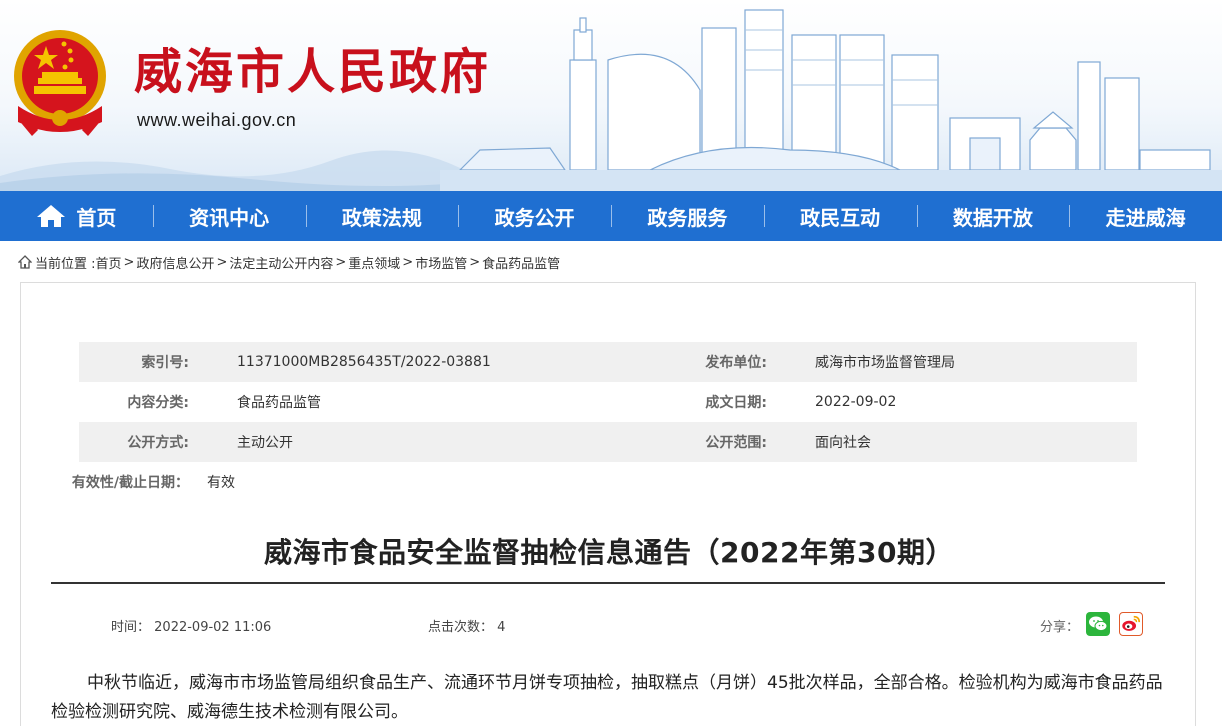 The image size is (1222, 726). Describe the element at coordinates (25, 262) in the screenshot. I see `home-location-icon` at that location.